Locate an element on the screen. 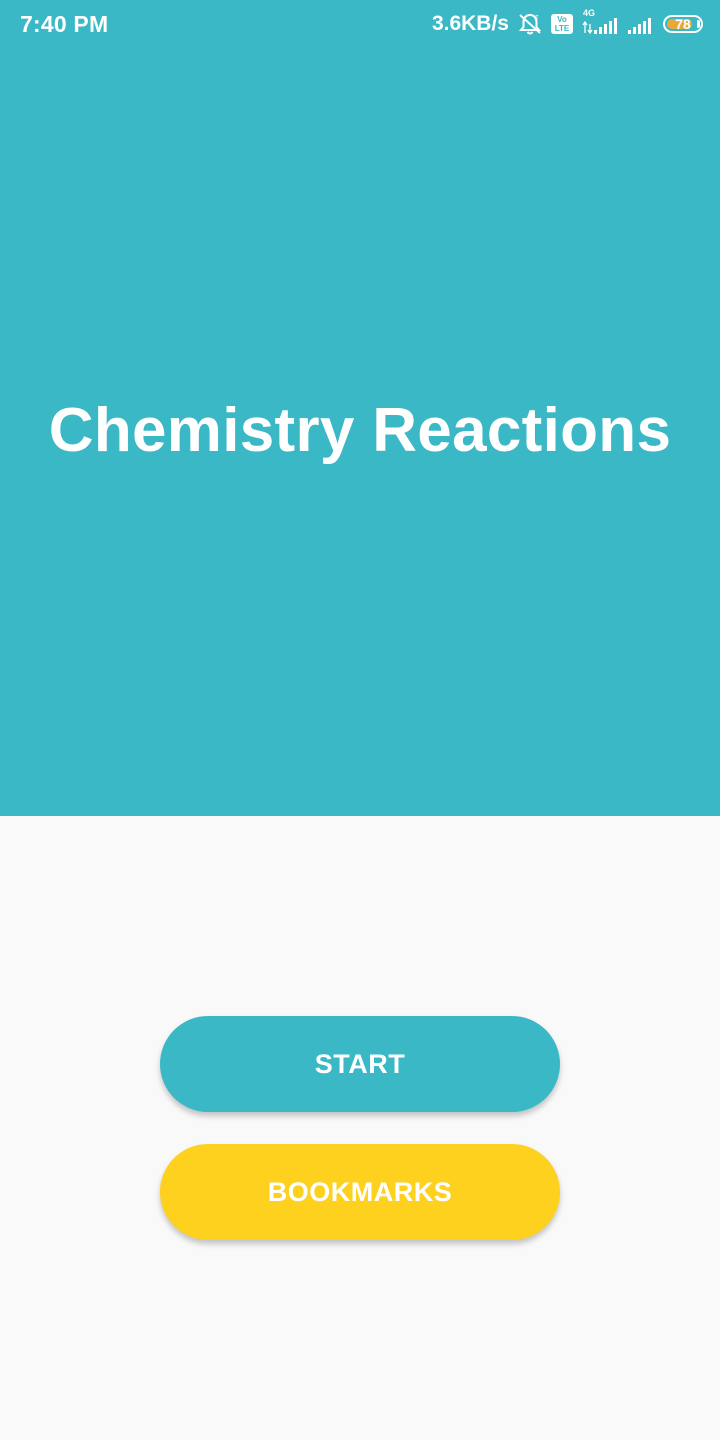  volte-top-text: Vo is located at coordinates (562, 19).